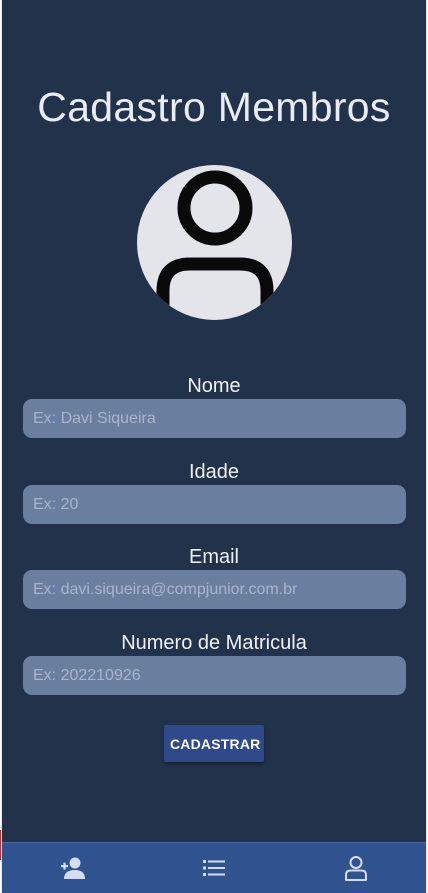 The height and width of the screenshot is (893, 428). I want to click on page-title: Cadastro Membros, so click(214, 107).